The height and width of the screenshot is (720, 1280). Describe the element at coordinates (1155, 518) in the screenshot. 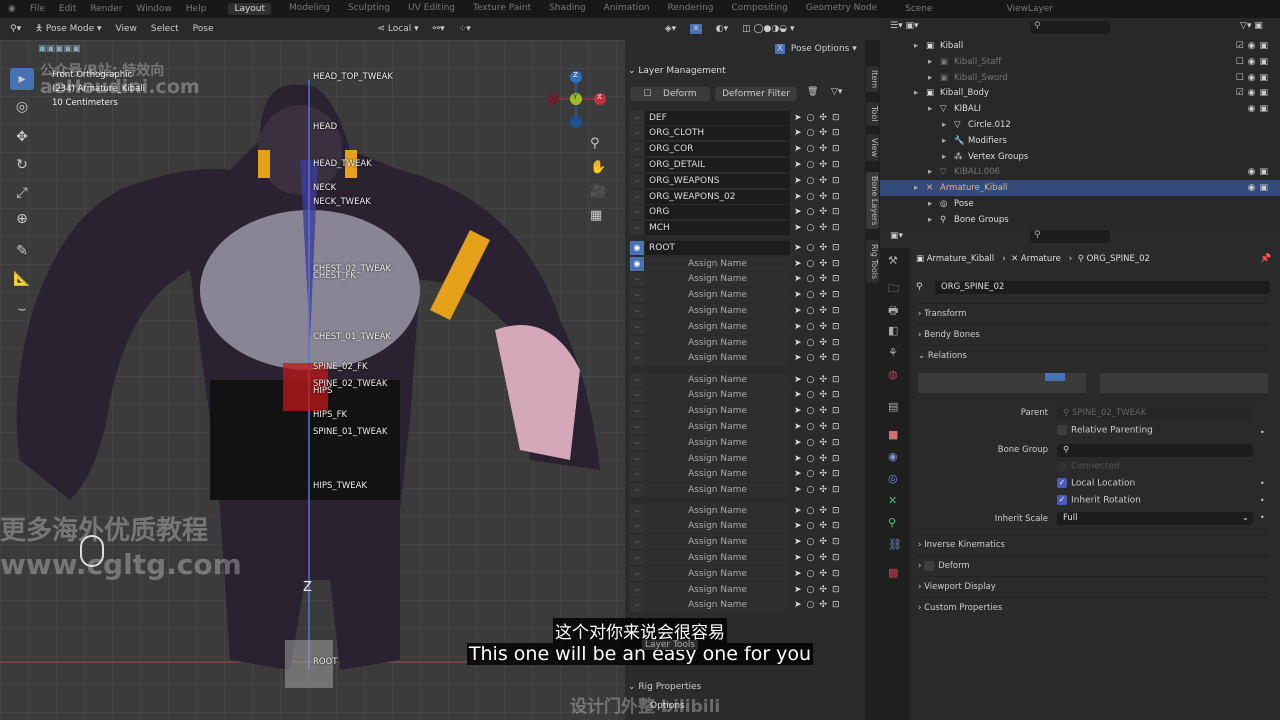

I see `inherit-scale-dropdown: Full ⌄` at that location.